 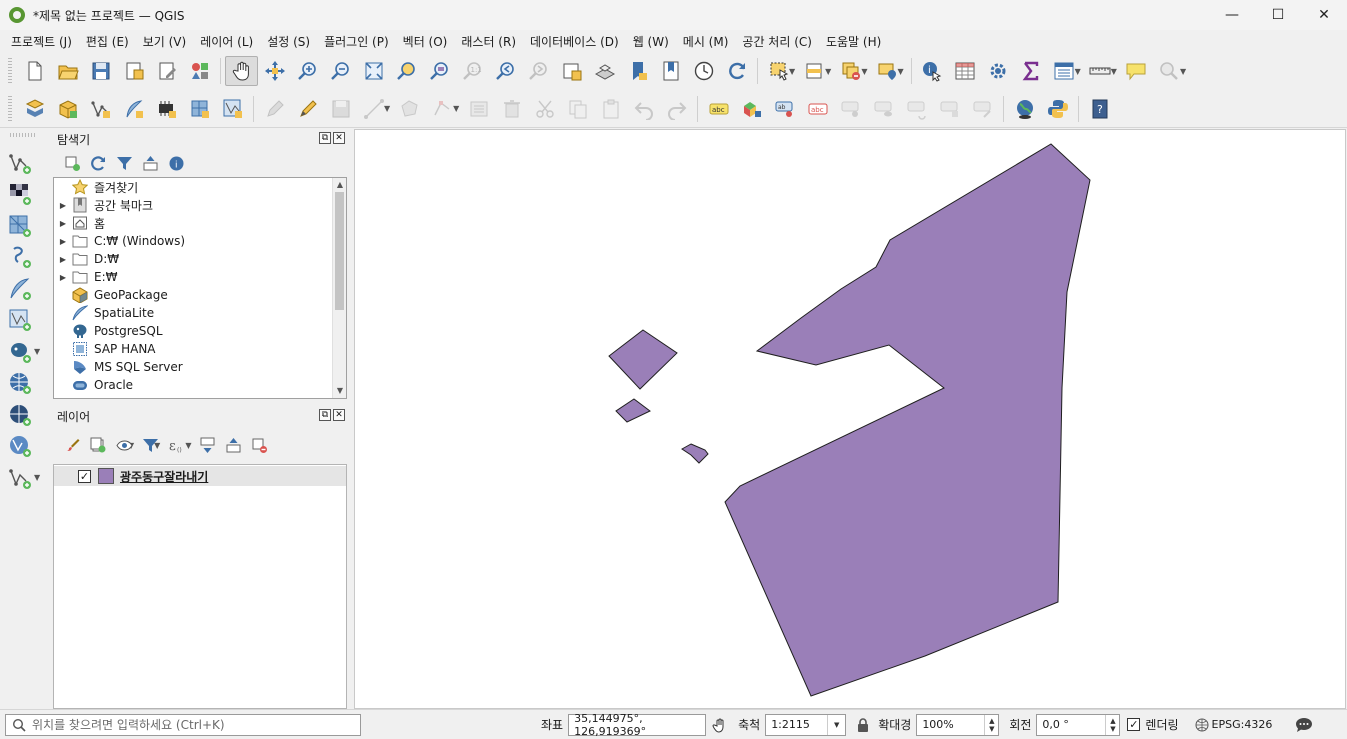 What do you see at coordinates (991, 724) in the screenshot?
I see `spin-arrows: ▲ ▼` at bounding box center [991, 724].